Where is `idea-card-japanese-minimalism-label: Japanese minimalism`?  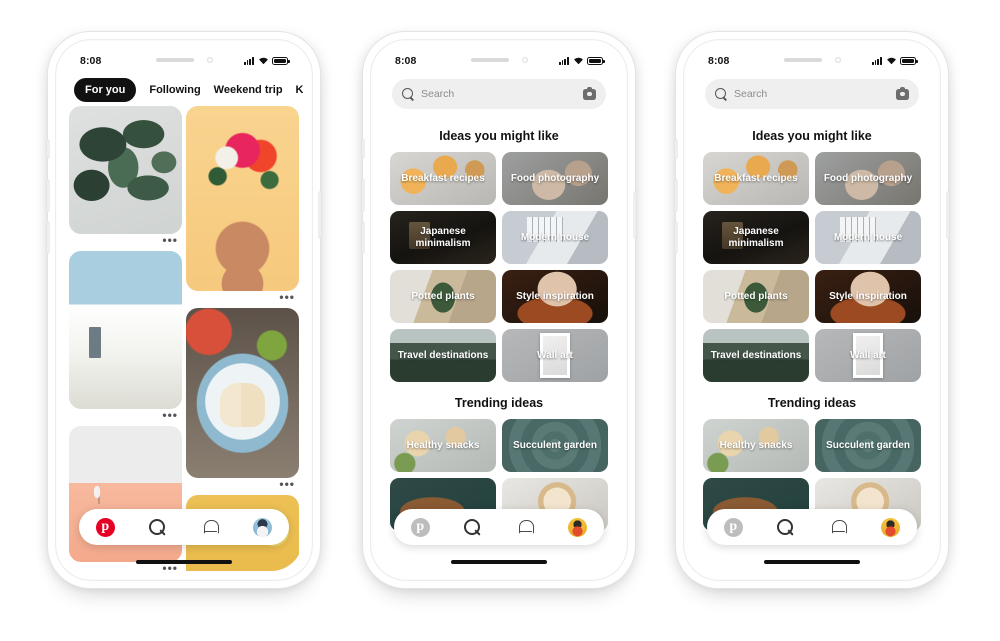
idea-card-japanese-minimalism-label: Japanese minimalism is located at coordinates (756, 237).